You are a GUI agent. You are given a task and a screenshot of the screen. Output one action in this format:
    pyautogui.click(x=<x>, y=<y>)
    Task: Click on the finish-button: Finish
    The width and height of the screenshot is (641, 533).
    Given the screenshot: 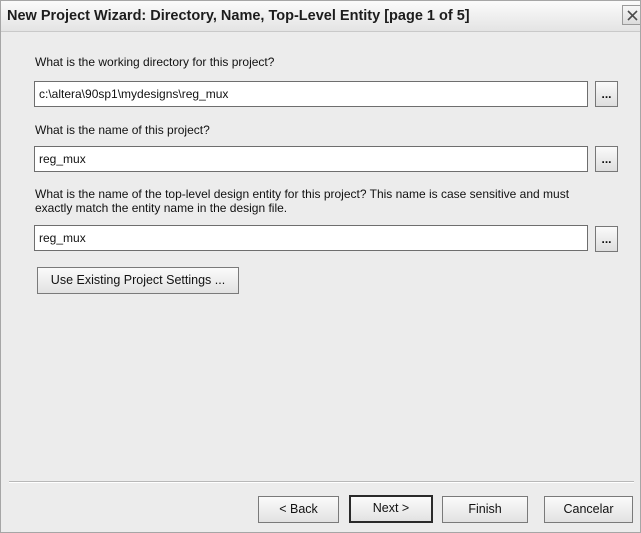 What is the action you would take?
    pyautogui.click(x=485, y=509)
    